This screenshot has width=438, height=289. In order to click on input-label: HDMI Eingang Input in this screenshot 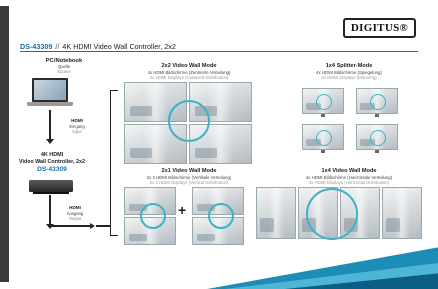, I will do `click(77, 126)`.